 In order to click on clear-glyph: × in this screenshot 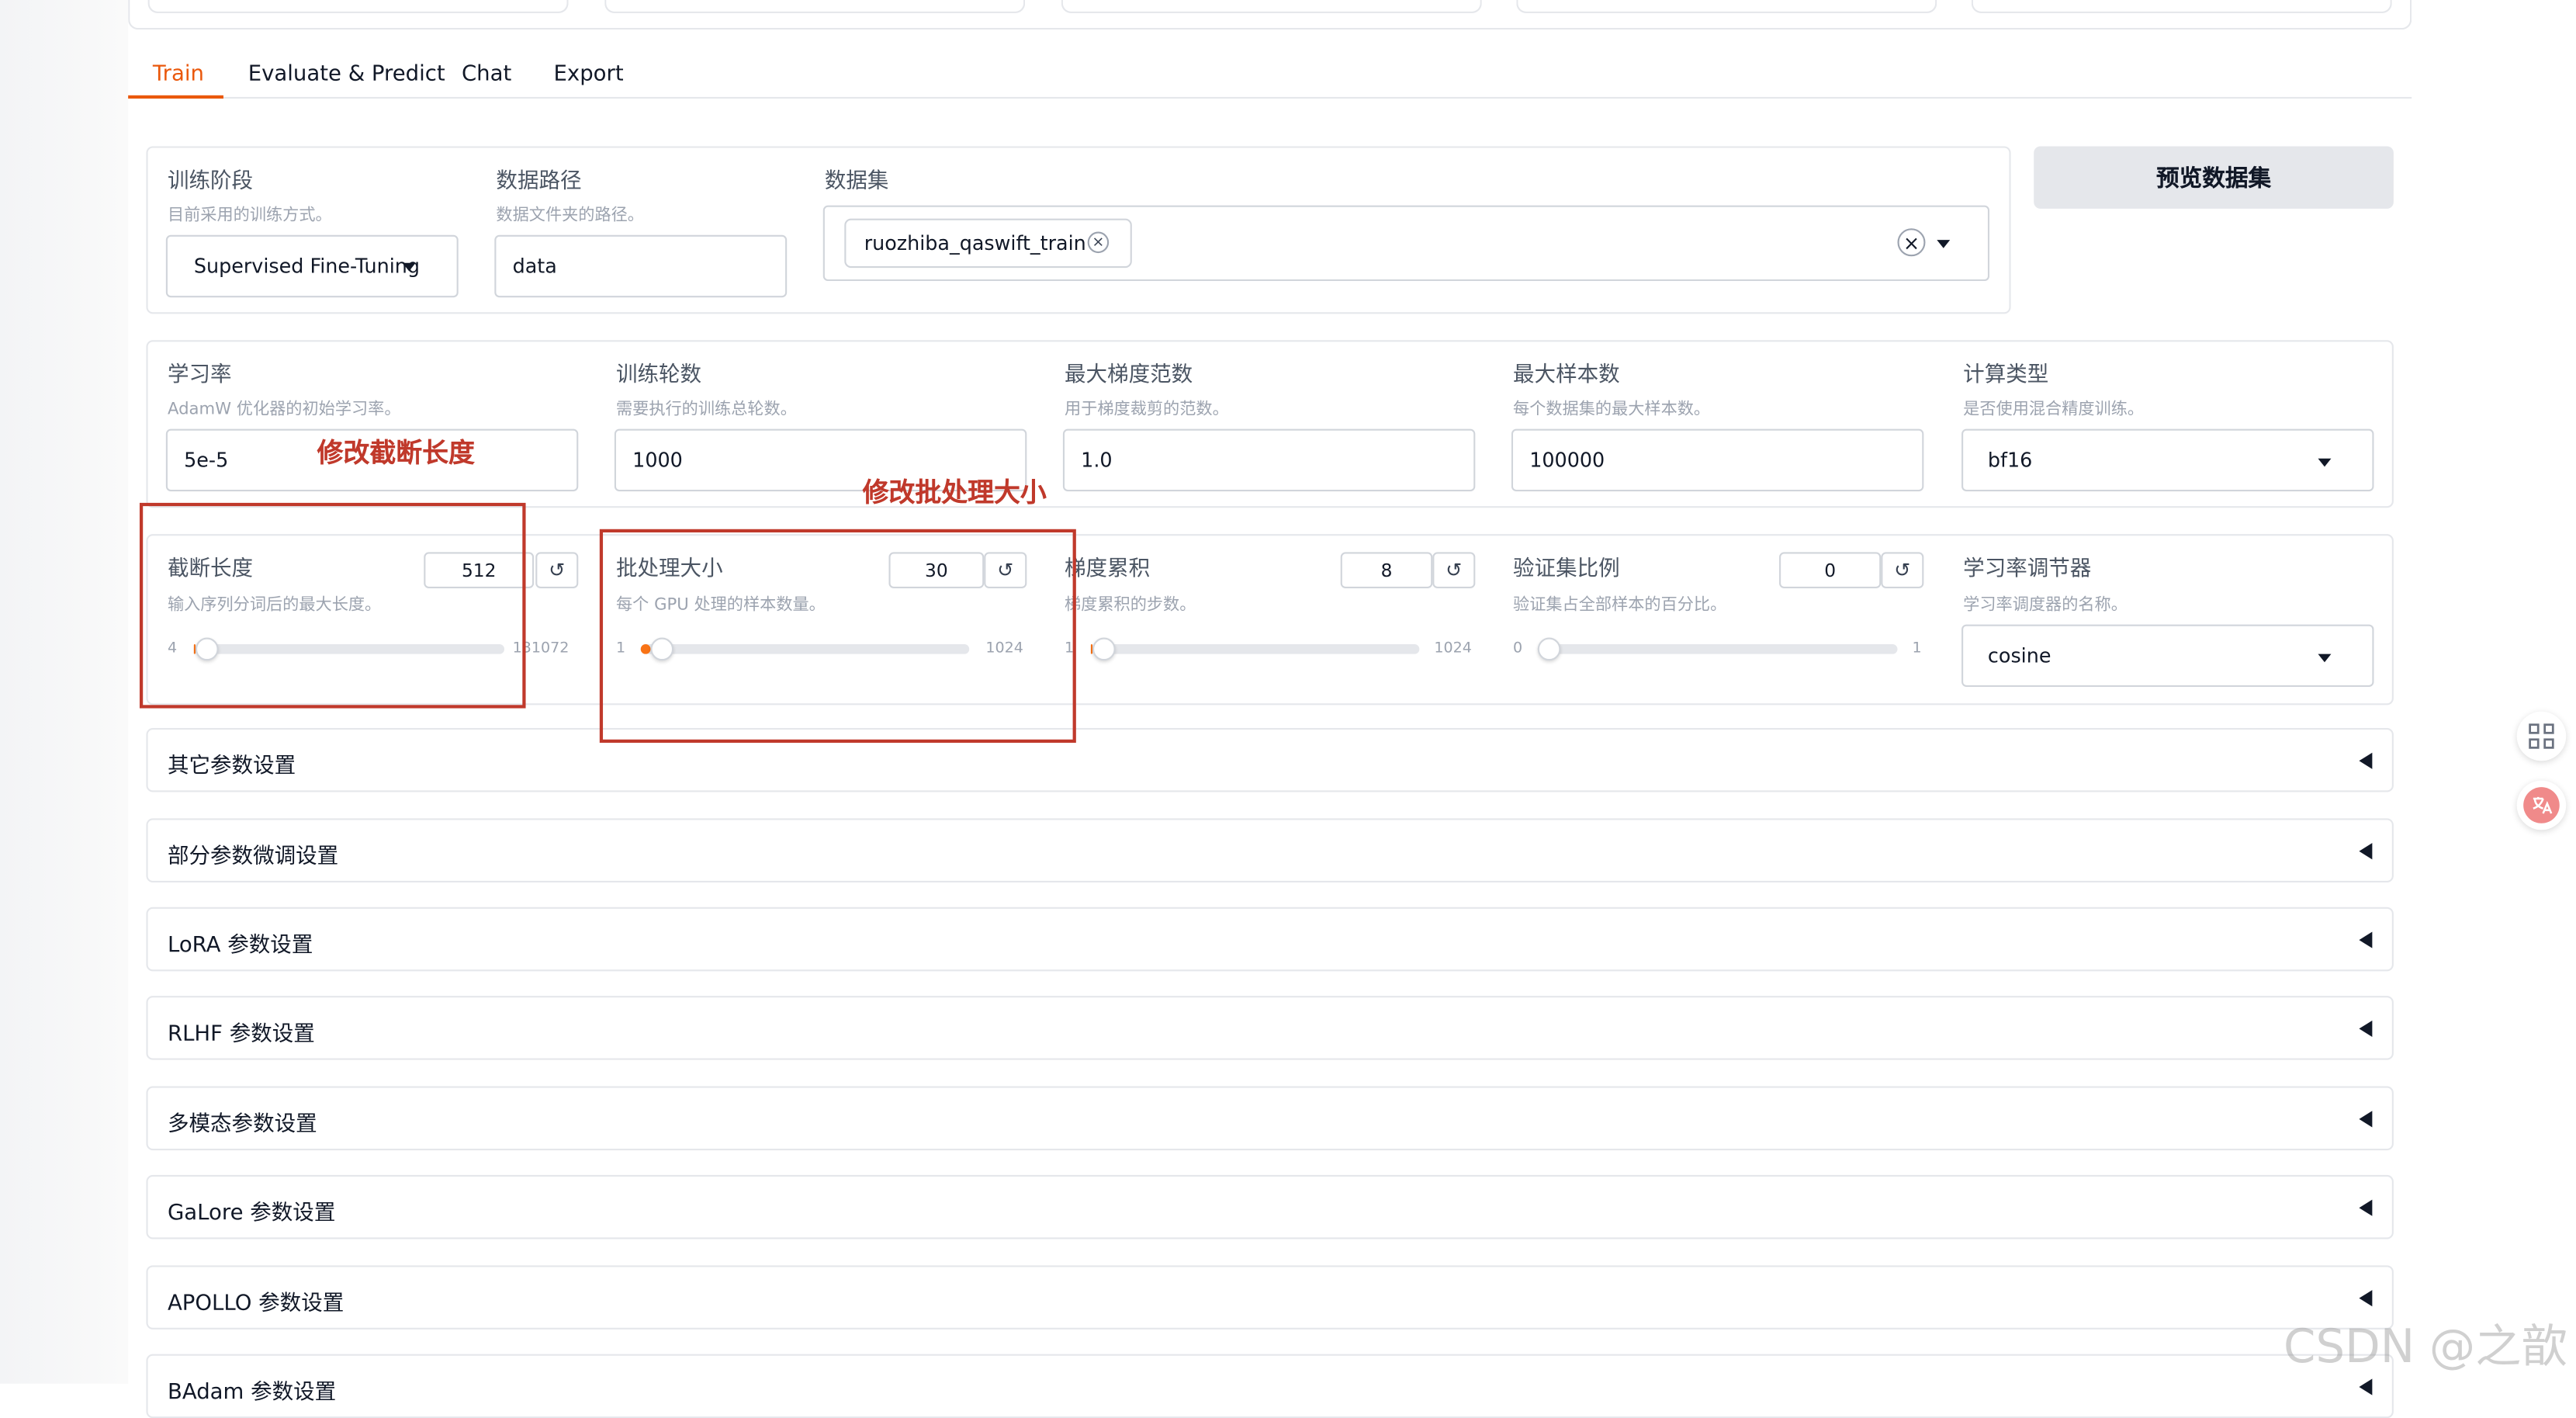, I will do `click(1911, 243)`.